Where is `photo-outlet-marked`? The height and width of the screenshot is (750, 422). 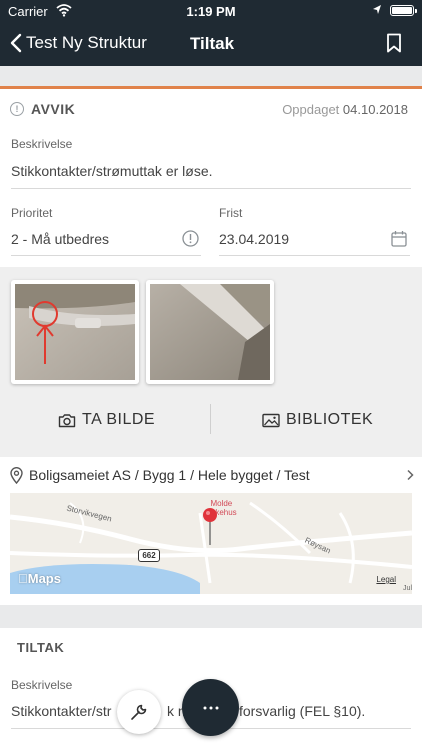 photo-outlet-marked is located at coordinates (75, 332).